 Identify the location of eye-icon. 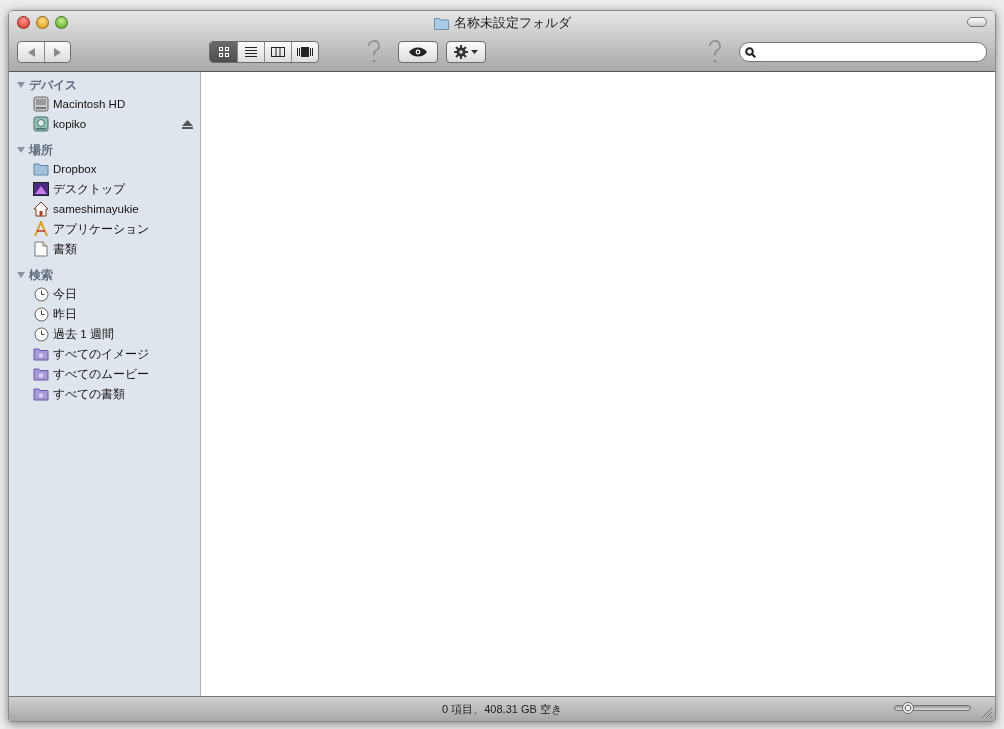
(418, 52).